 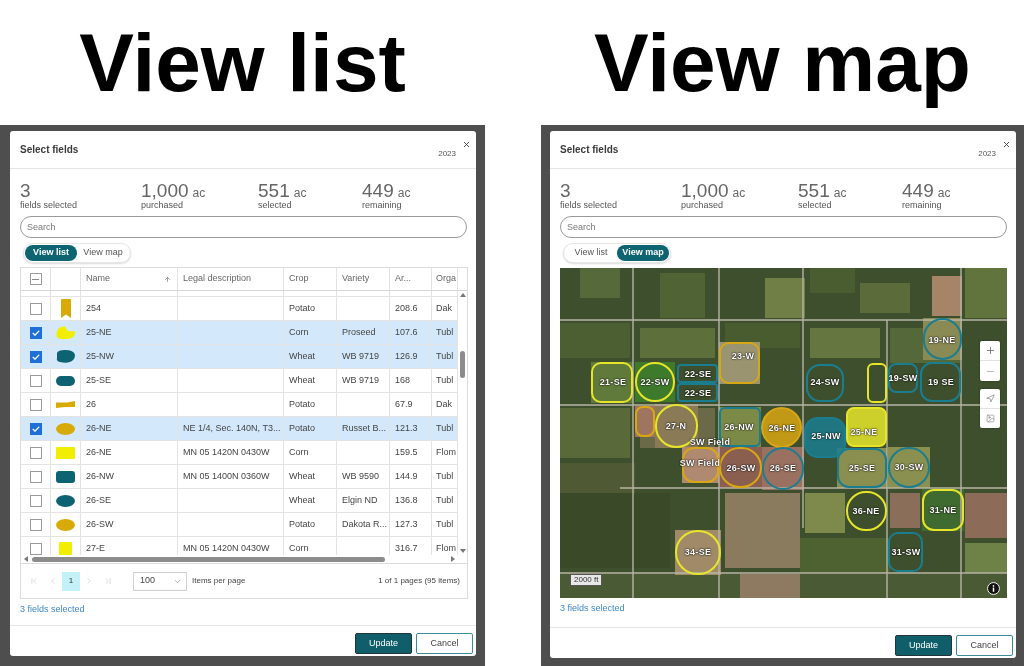 What do you see at coordinates (299, 279) in the screenshot?
I see `column-header: Crop` at bounding box center [299, 279].